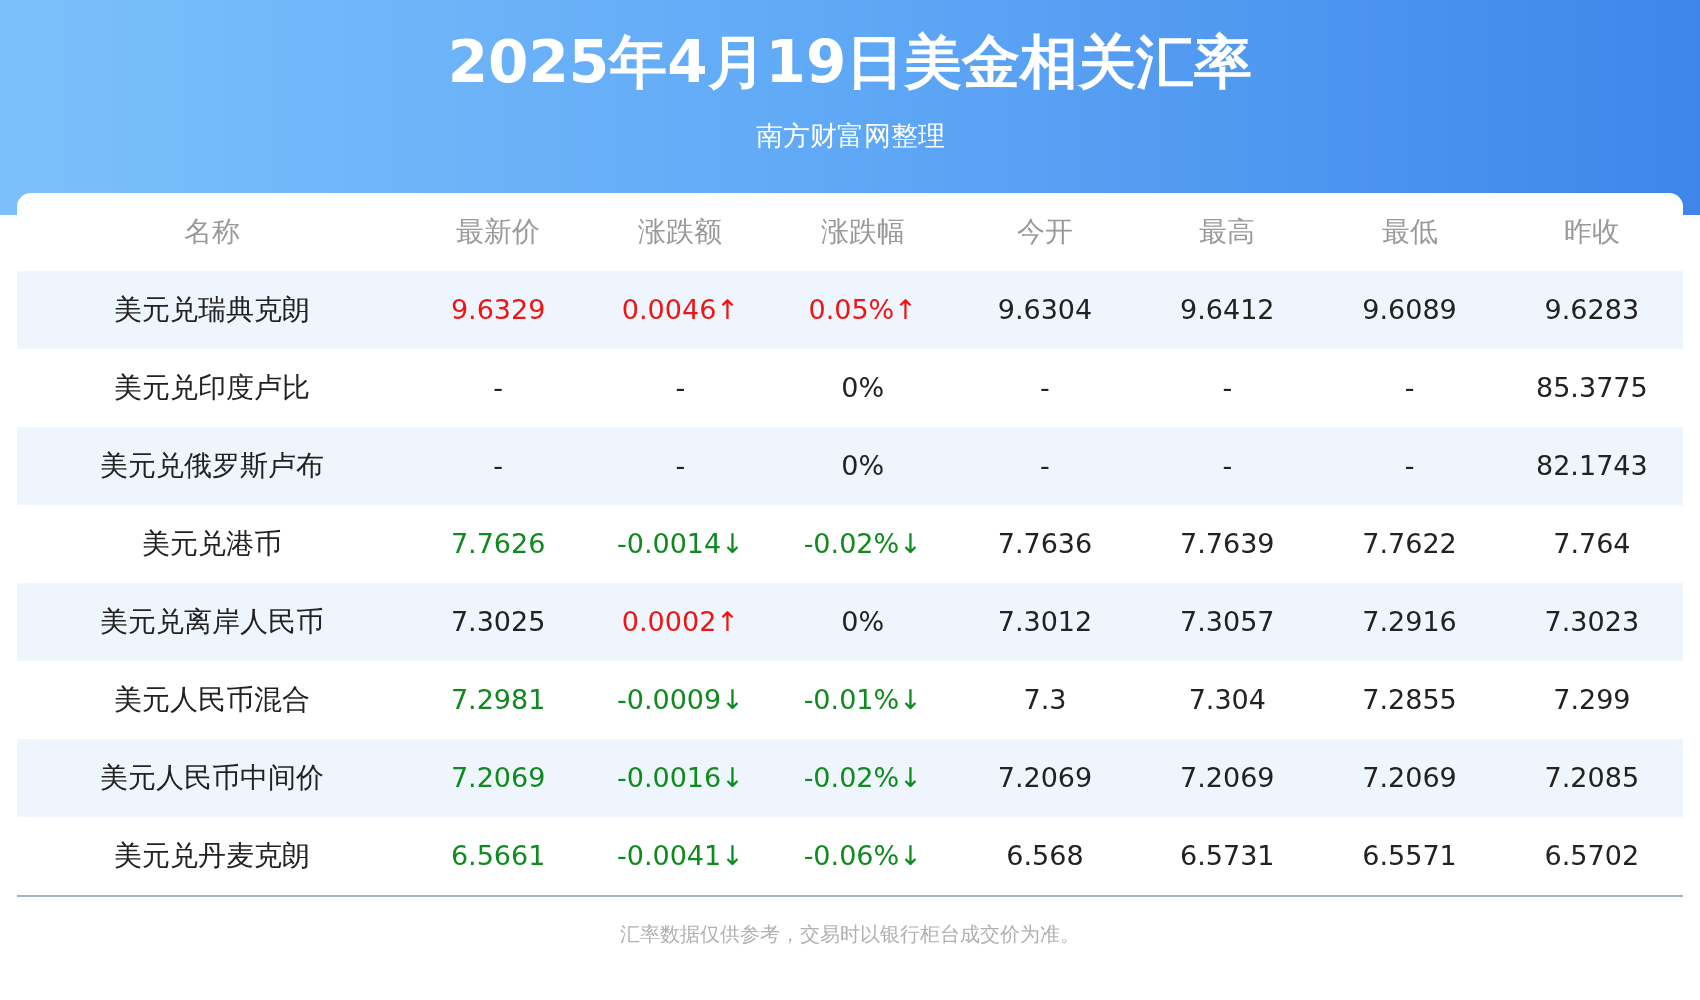 The height and width of the screenshot is (1000, 1700). Describe the element at coordinates (680, 777) in the screenshot. I see `rate-value: -0.0016↓` at that location.